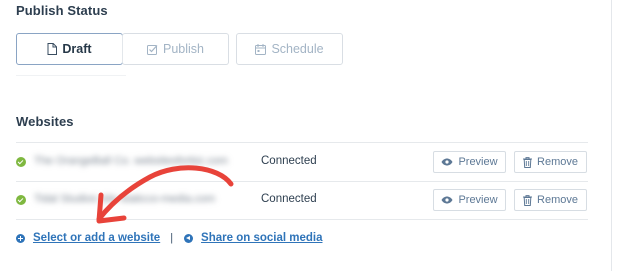 This screenshot has width=620, height=271. What do you see at coordinates (62, 10) in the screenshot?
I see `publish-status-title: Publish Status` at bounding box center [62, 10].